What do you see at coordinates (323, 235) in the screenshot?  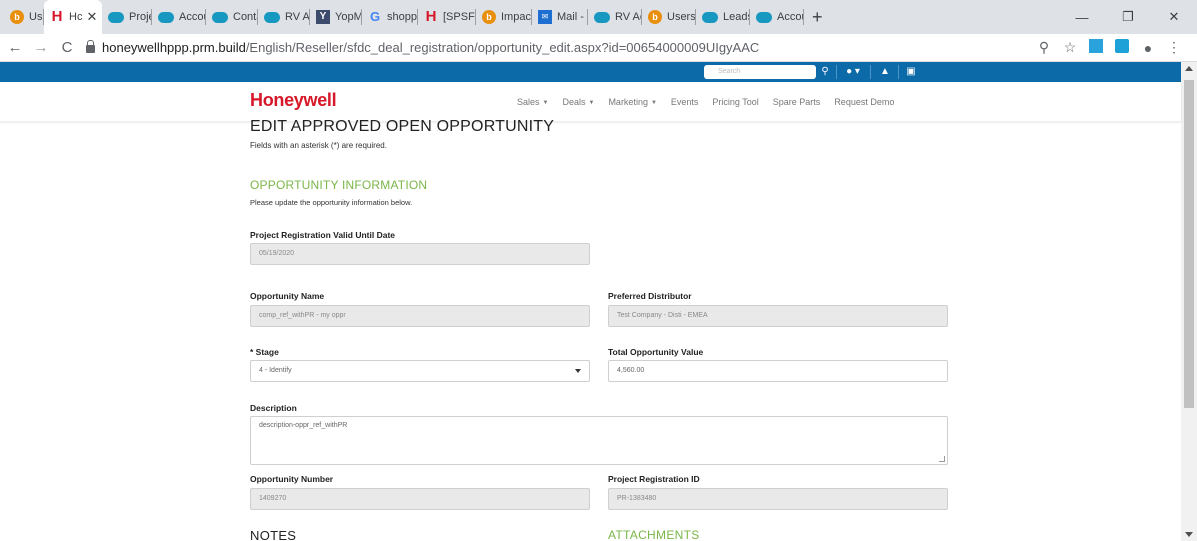 I see `valid-until-label: Project Registration Valid Until Date` at bounding box center [323, 235].